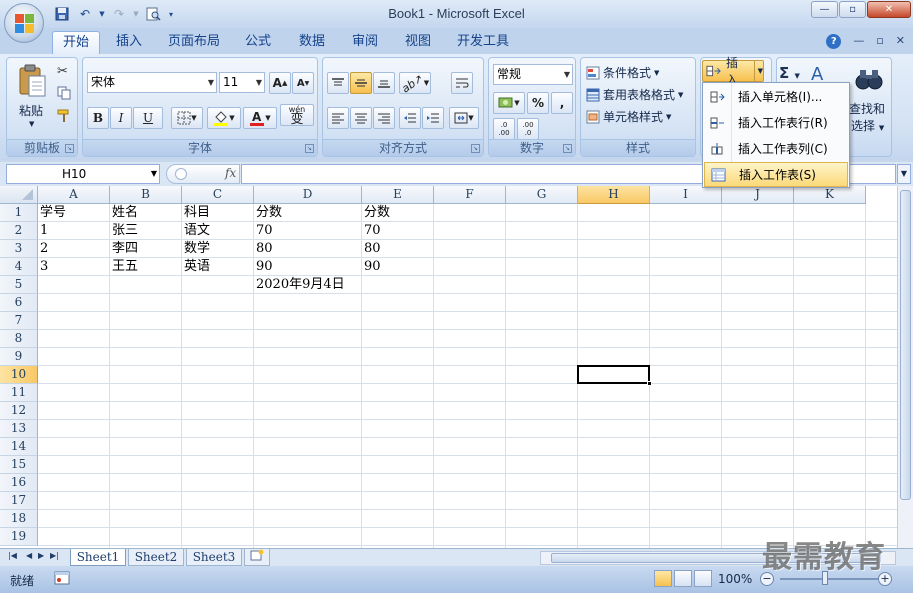  Describe the element at coordinates (567, 74) in the screenshot. I see `number-format-dropdown-icon: ▼` at that location.